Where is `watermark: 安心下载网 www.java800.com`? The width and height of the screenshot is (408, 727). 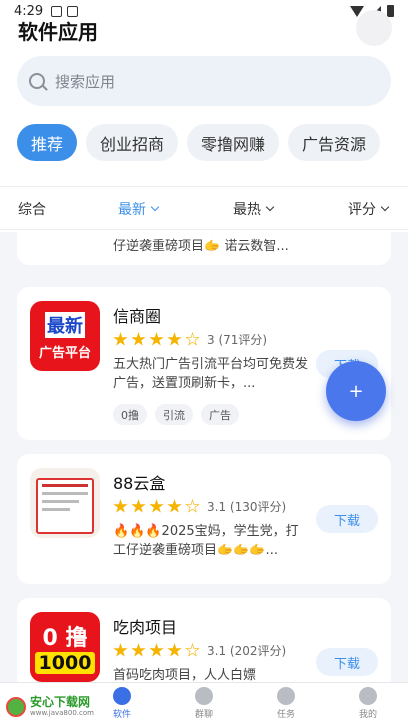
watermark: 安心下载网 www.java800.com is located at coordinates (50, 706).